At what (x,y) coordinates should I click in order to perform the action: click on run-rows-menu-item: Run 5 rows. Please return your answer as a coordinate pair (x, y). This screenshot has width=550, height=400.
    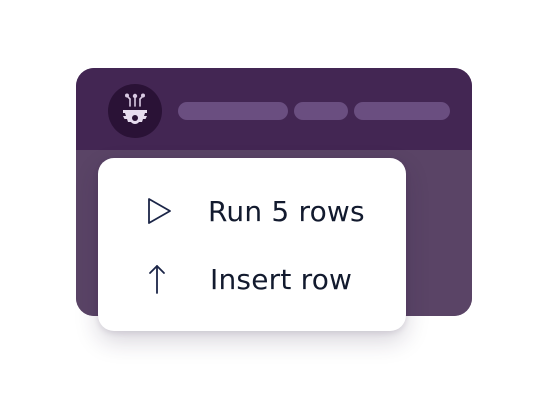
    Looking at the image, I should click on (252, 212).